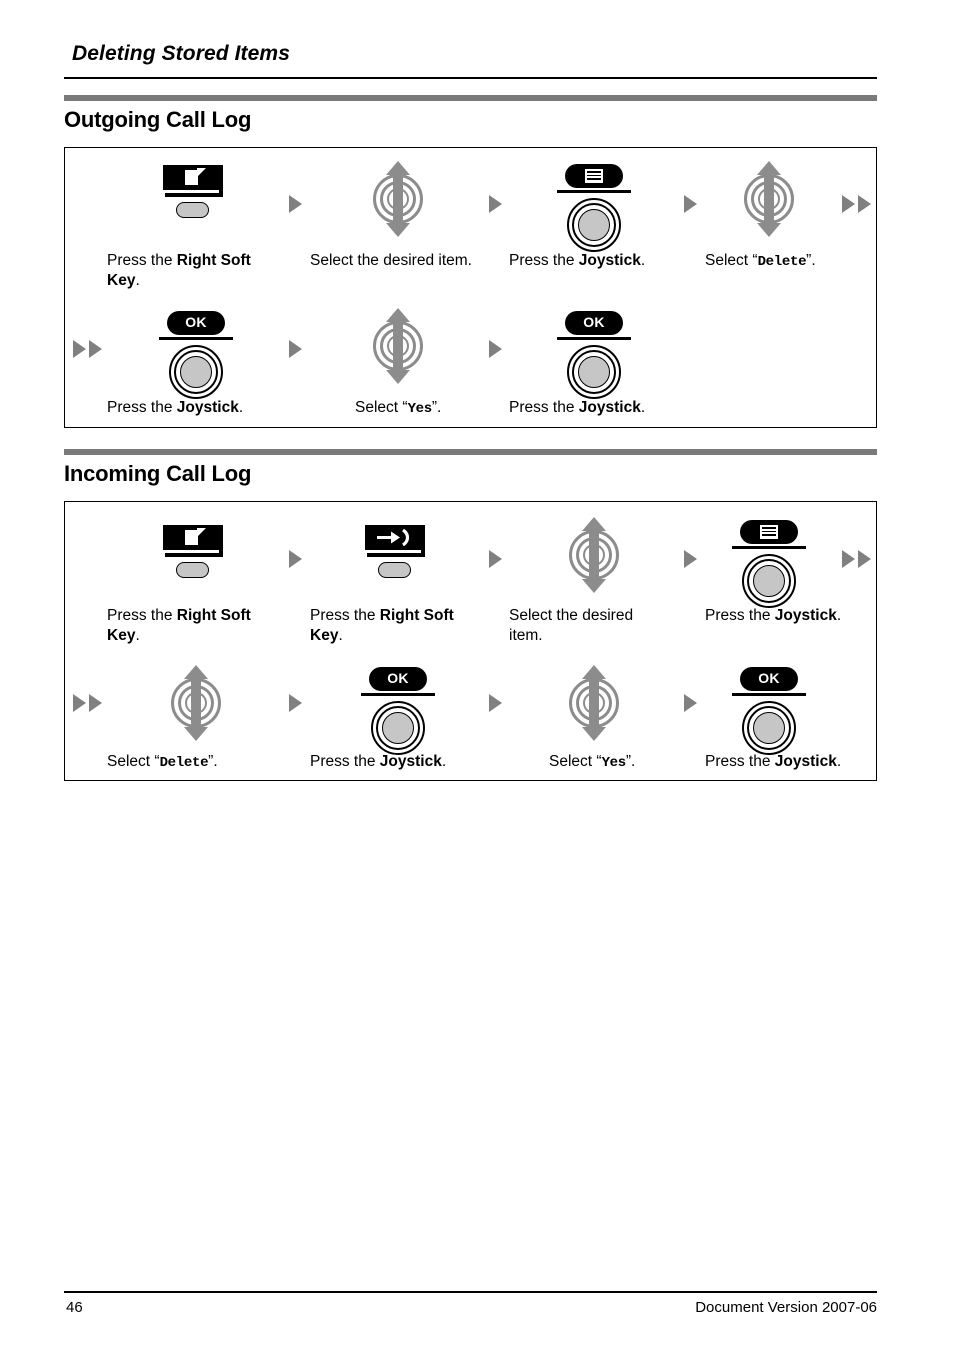  I want to click on incoming-call-glyph-icon, so click(393, 537).